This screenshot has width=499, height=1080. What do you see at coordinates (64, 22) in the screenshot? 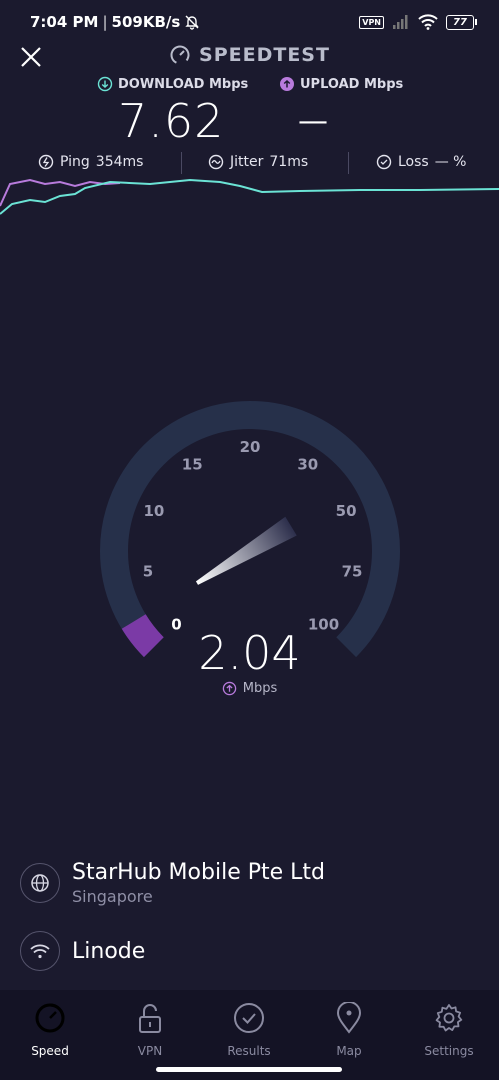
I see `status-time: 7:04 PM` at bounding box center [64, 22].